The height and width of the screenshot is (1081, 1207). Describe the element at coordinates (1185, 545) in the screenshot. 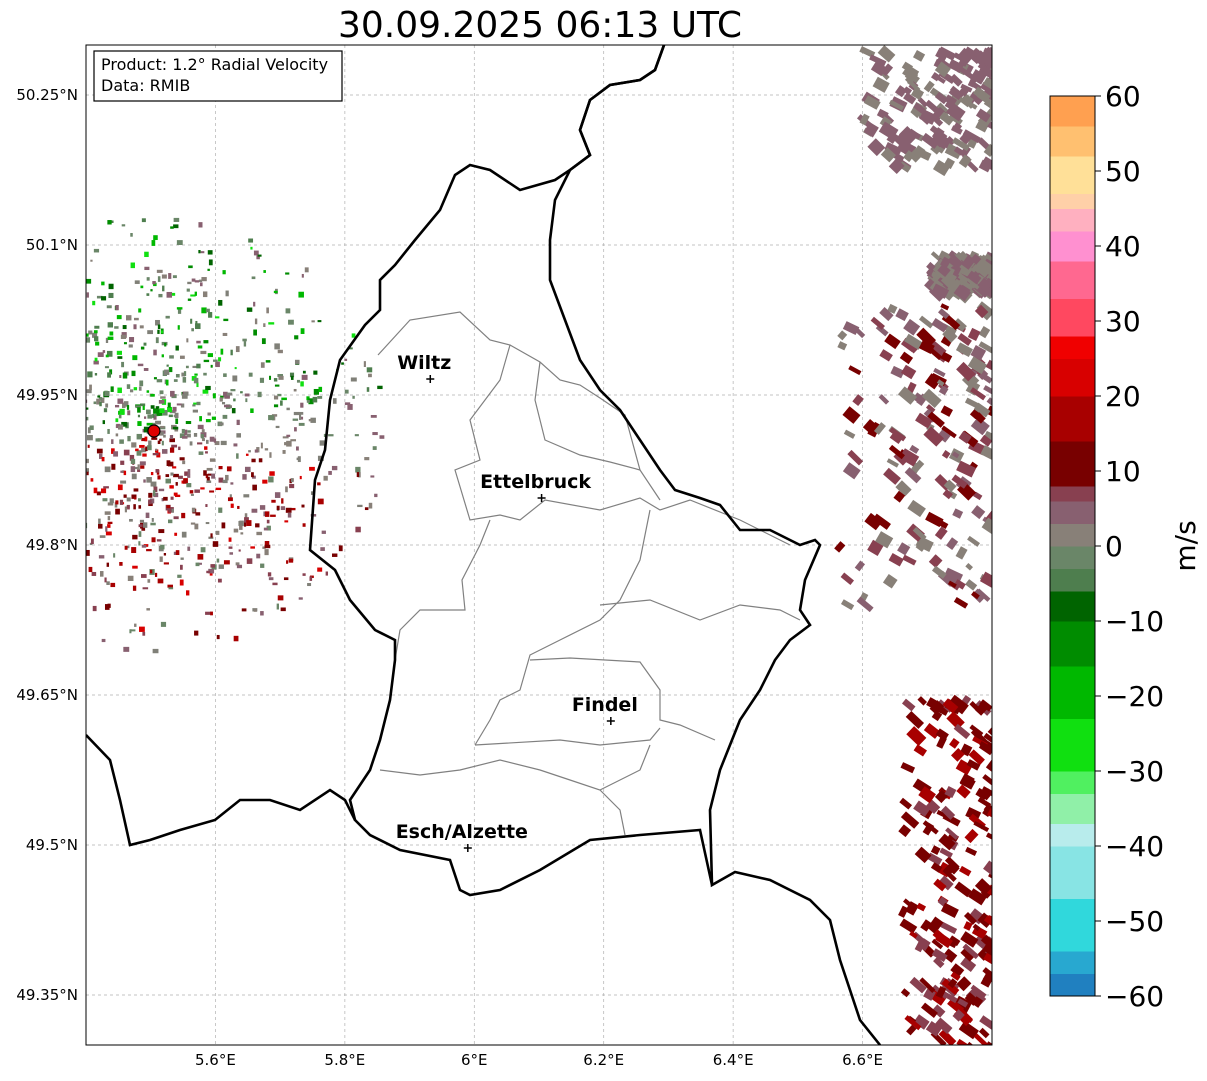

I see `colorbar-label: m/s` at that location.